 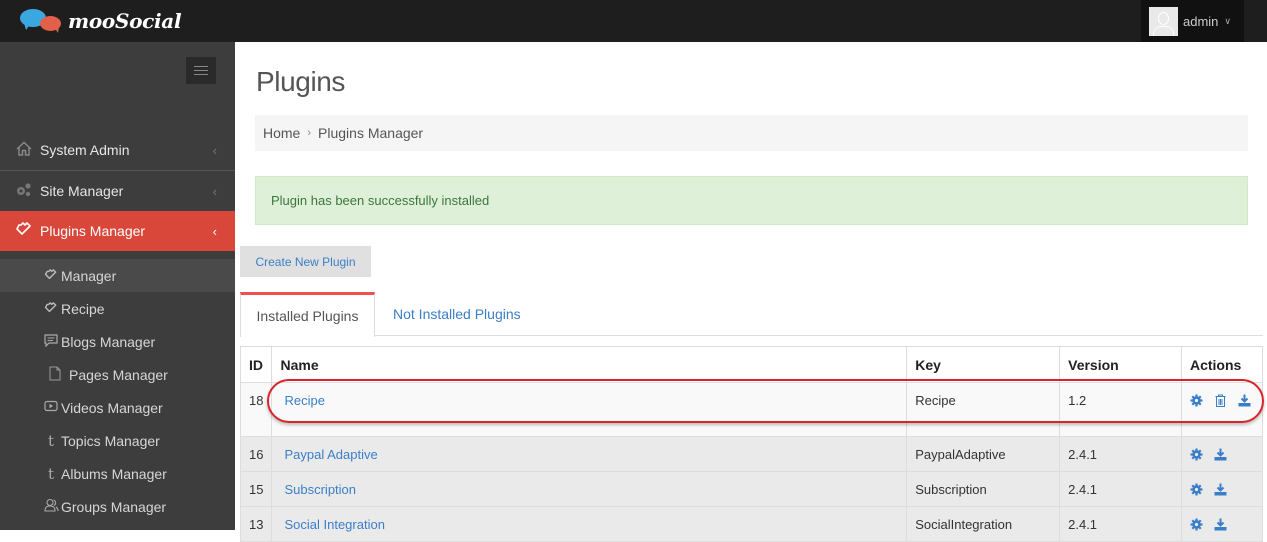 What do you see at coordinates (281, 133) in the screenshot?
I see `breadcrumb-home-link: Home` at bounding box center [281, 133].